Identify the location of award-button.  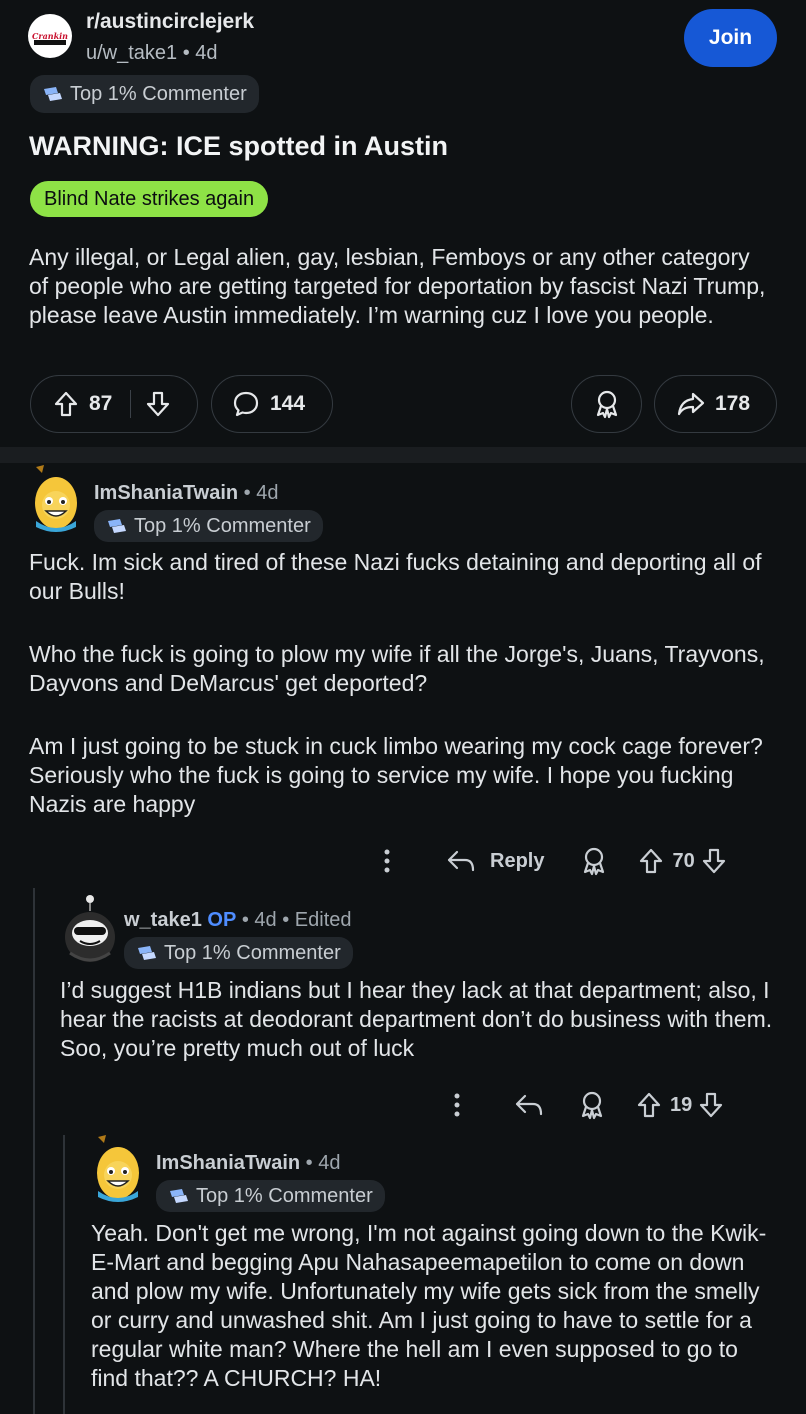
(606, 404).